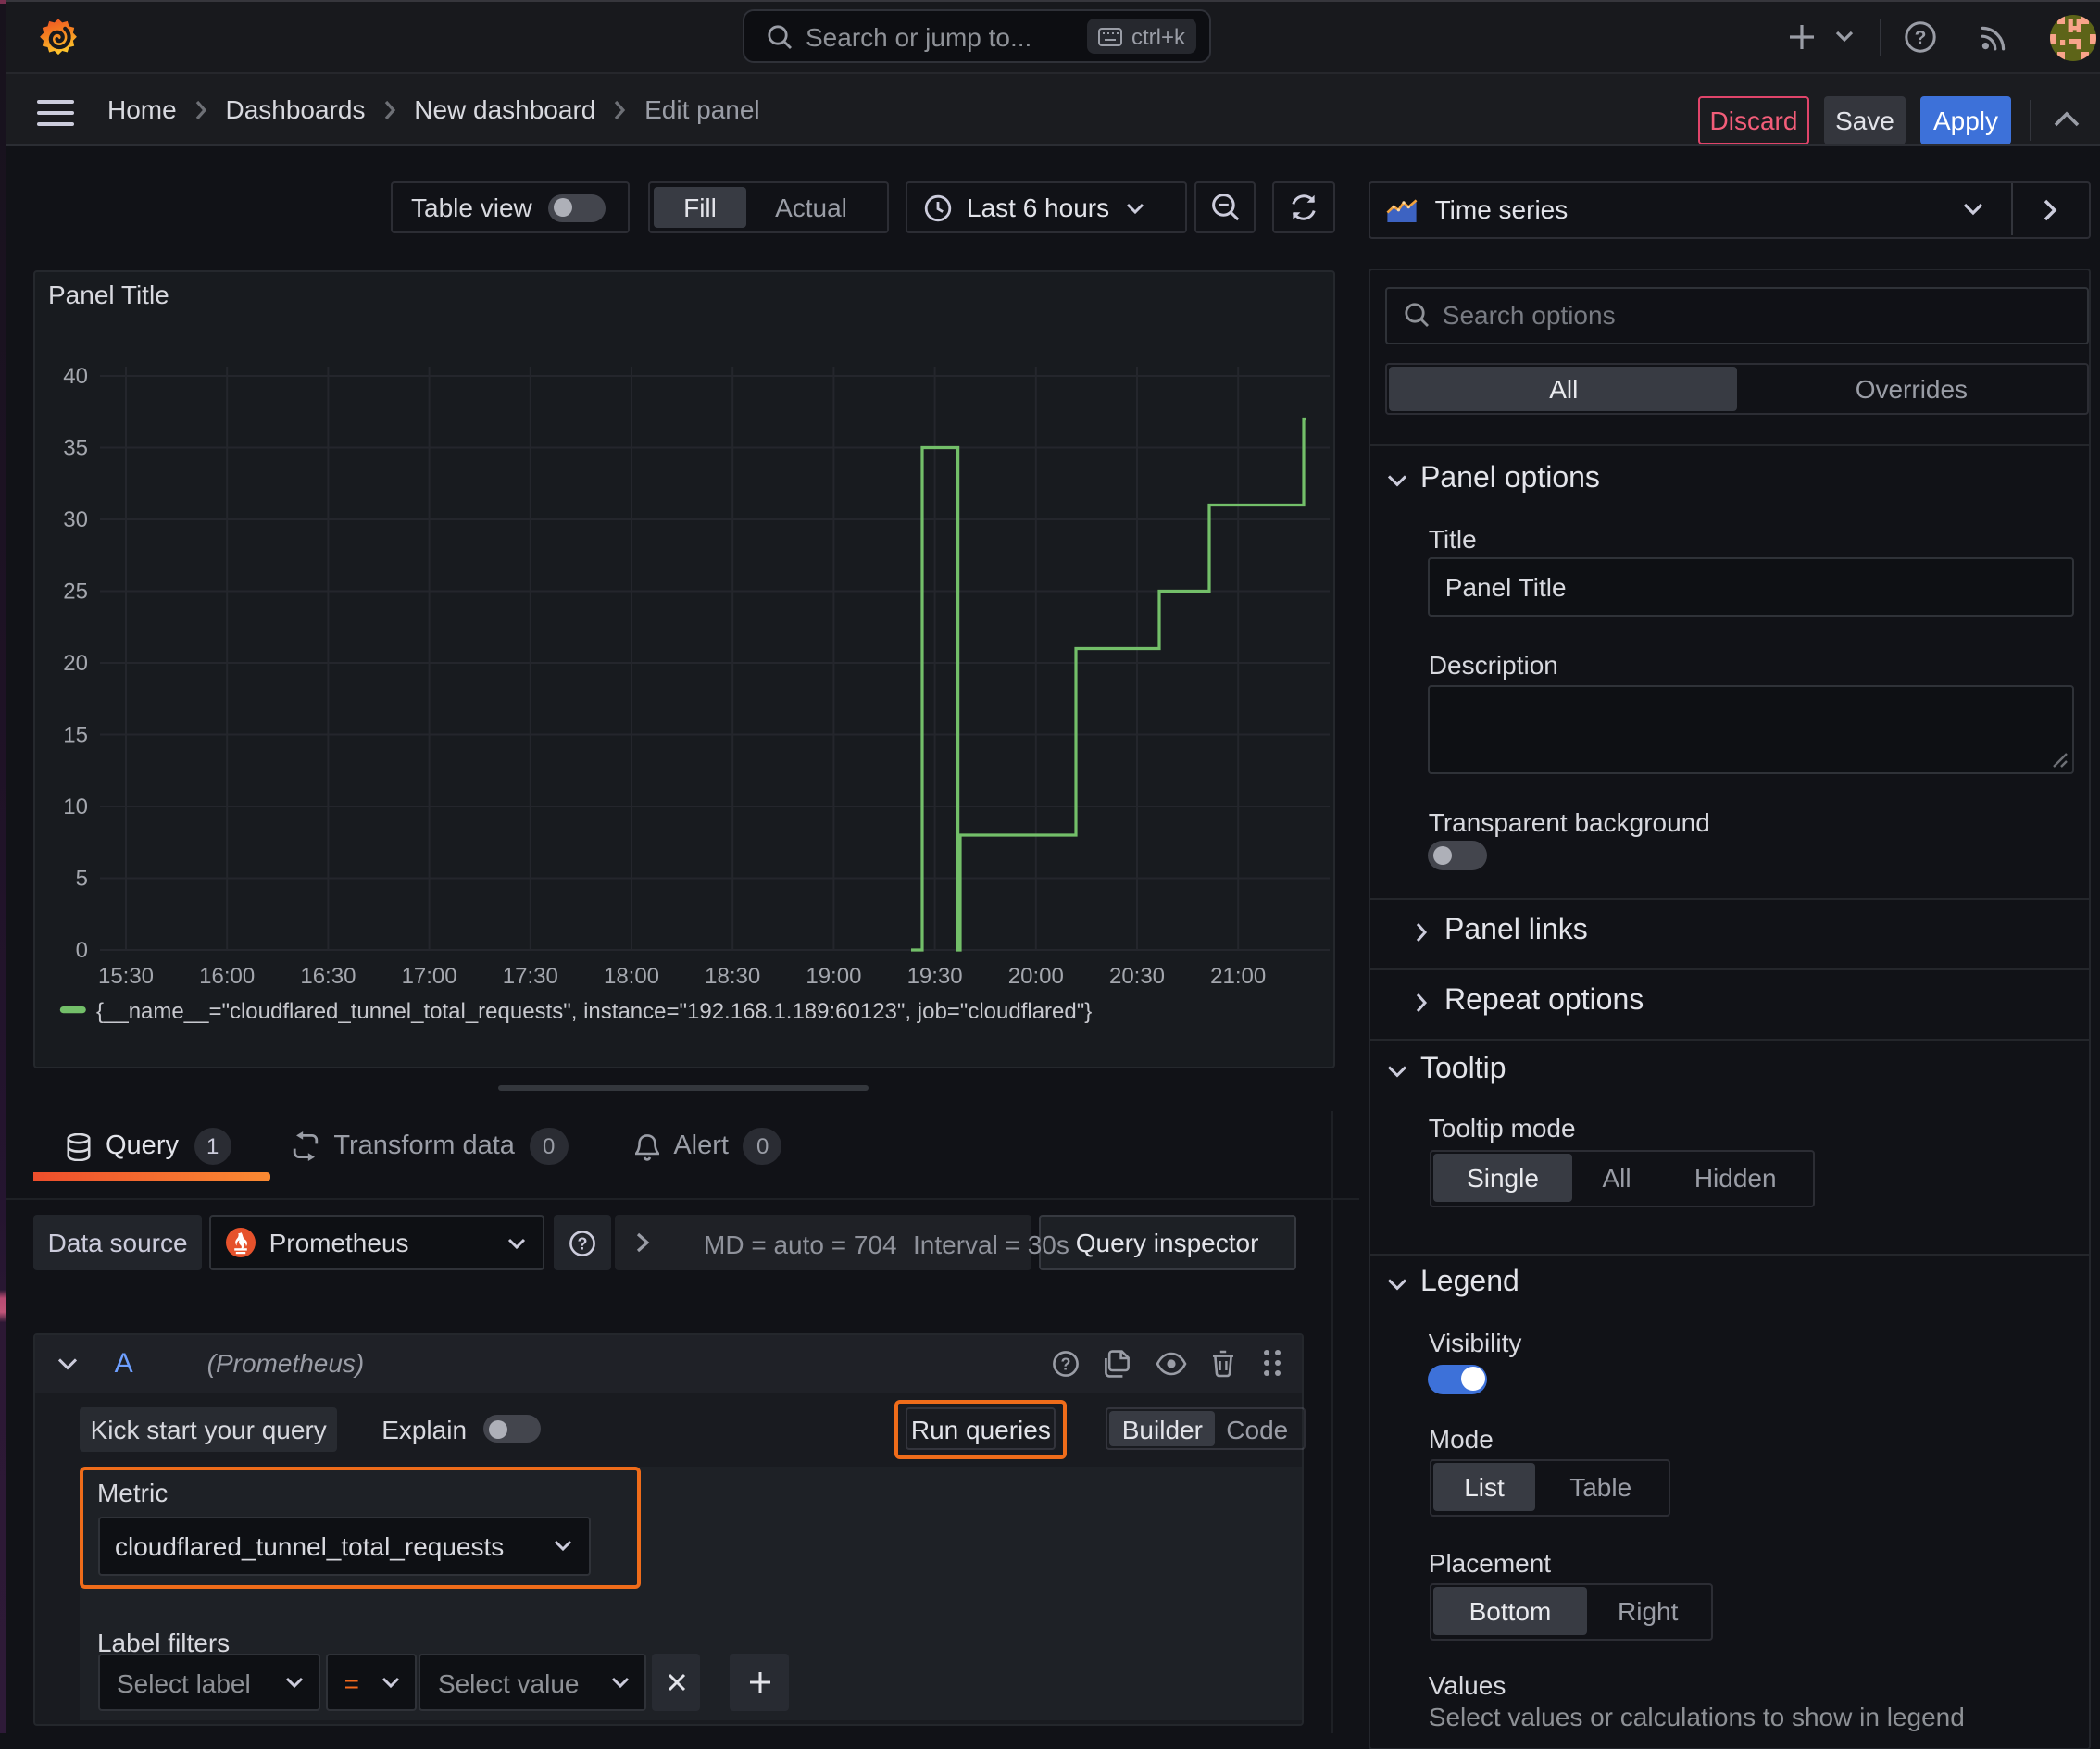 This screenshot has height=1749, width=2100. Describe the element at coordinates (732, 977) in the screenshot. I see `svg-text: 18:30` at that location.